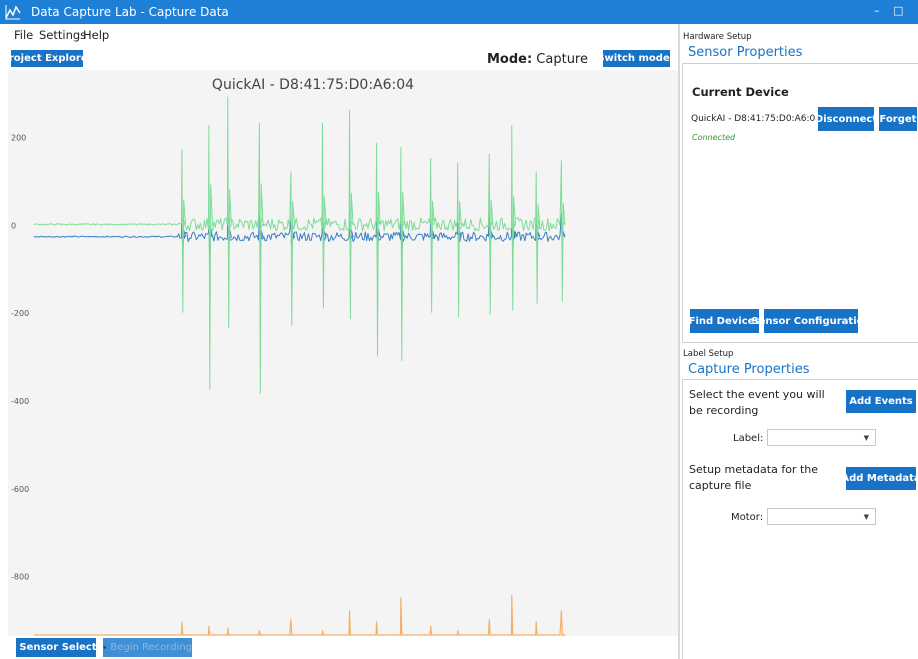  I want to click on window-title: Data Capture Lab - Capture Data, so click(130, 12).